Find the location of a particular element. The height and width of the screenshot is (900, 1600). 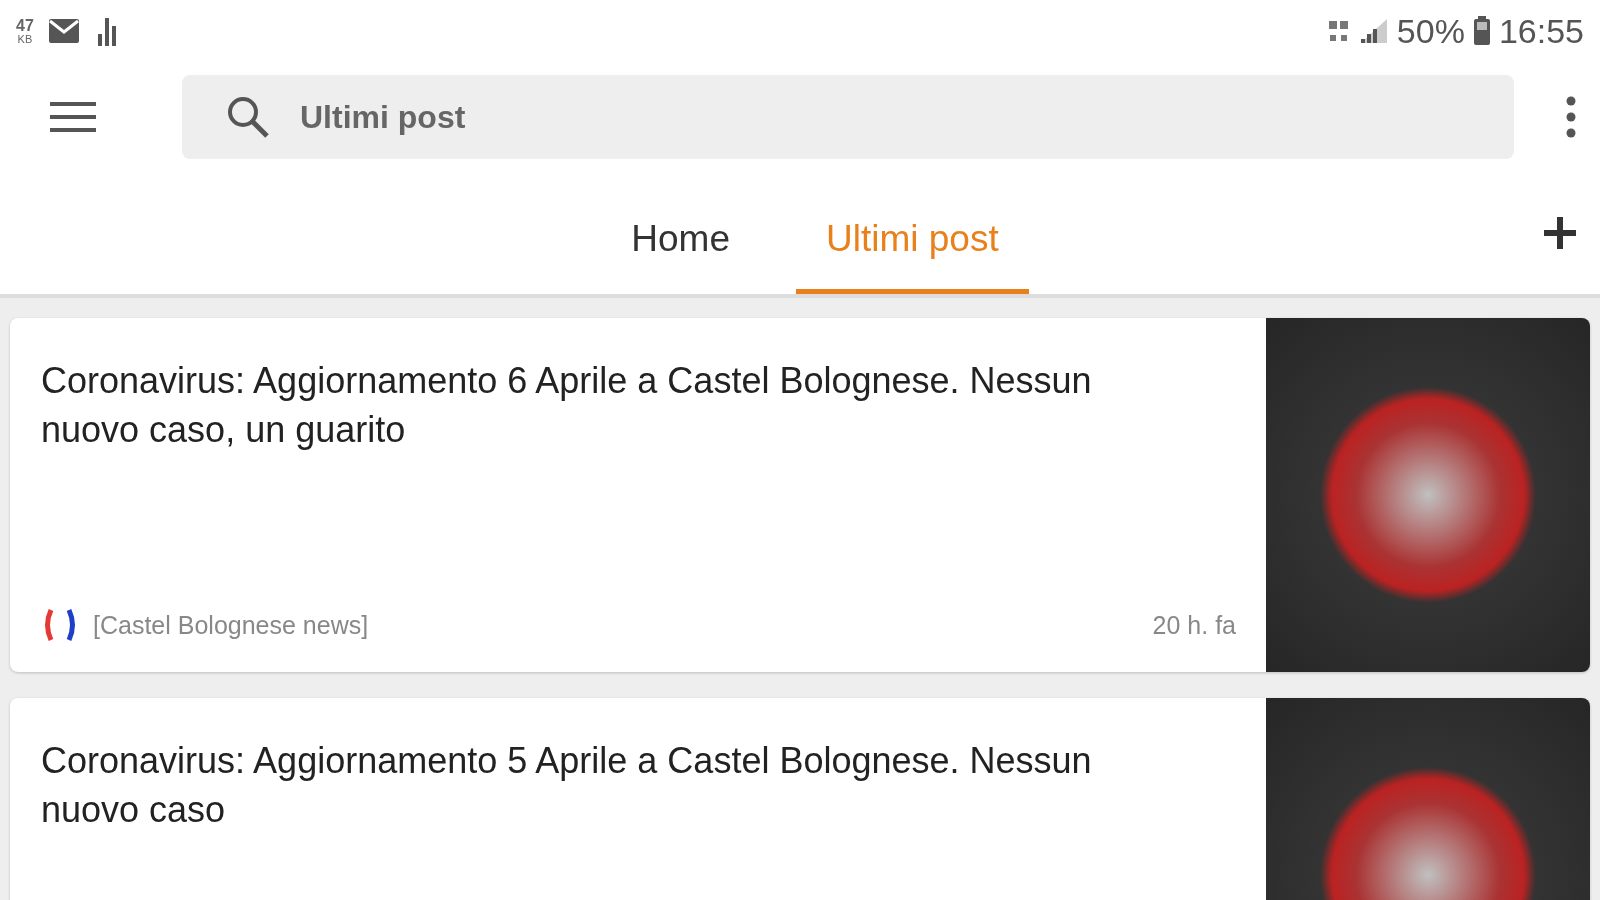

plus-icon is located at coordinates (1560, 233).